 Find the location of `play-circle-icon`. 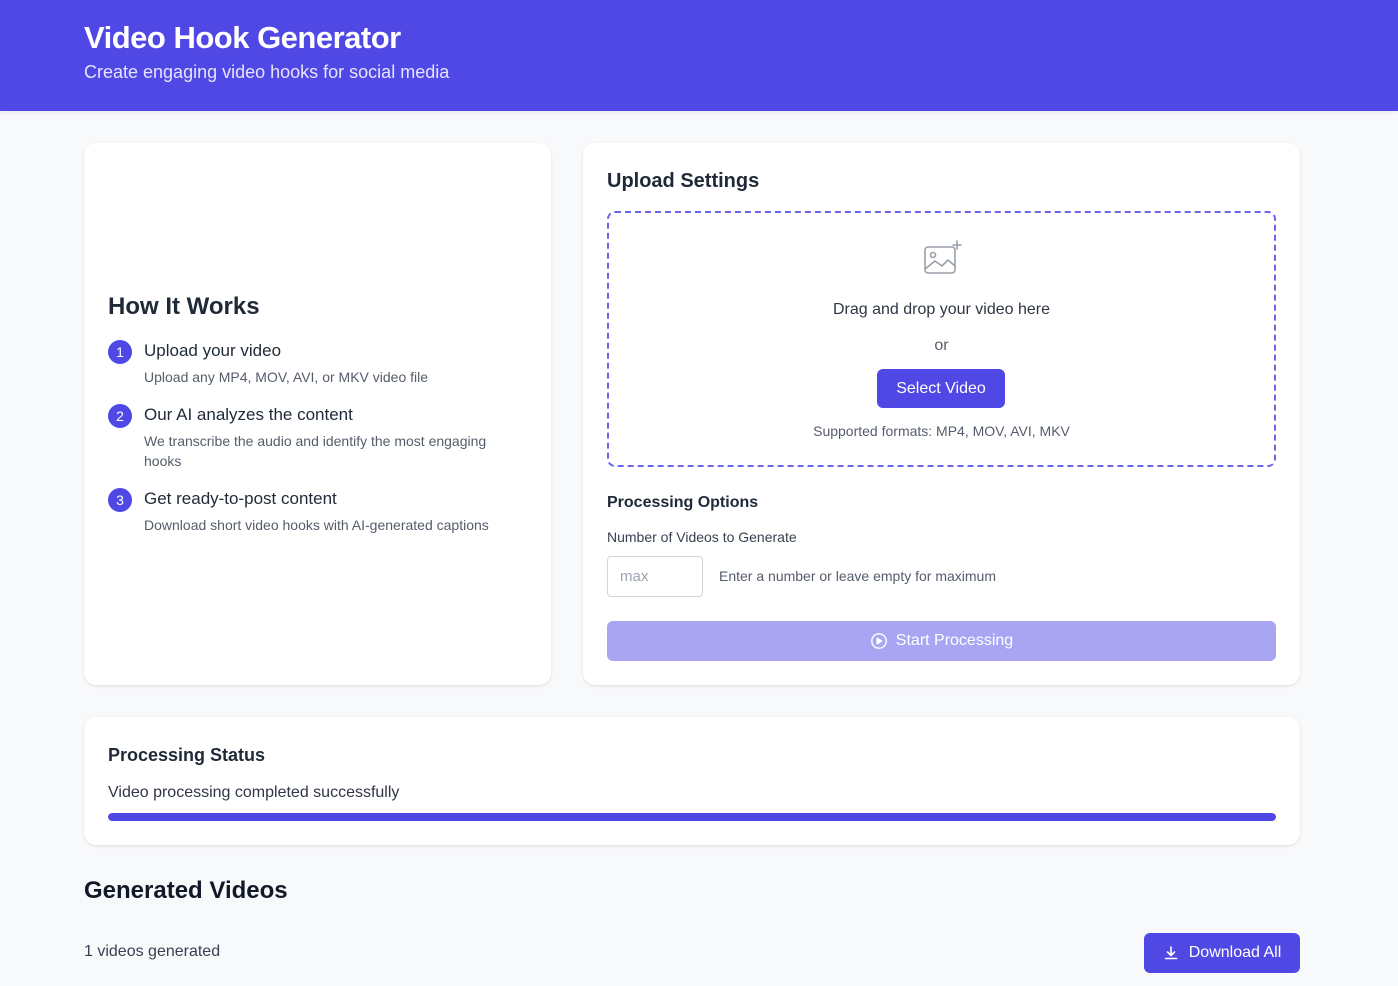

play-circle-icon is located at coordinates (878, 641).